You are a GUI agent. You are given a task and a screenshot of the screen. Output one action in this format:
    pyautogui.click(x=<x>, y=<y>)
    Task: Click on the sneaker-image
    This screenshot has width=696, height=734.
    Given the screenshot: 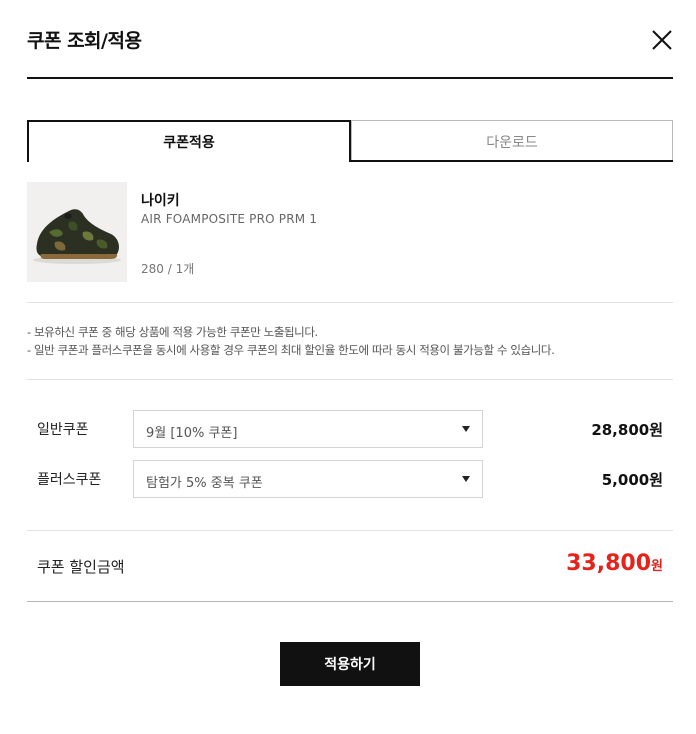 What is the action you would take?
    pyautogui.click(x=77, y=232)
    